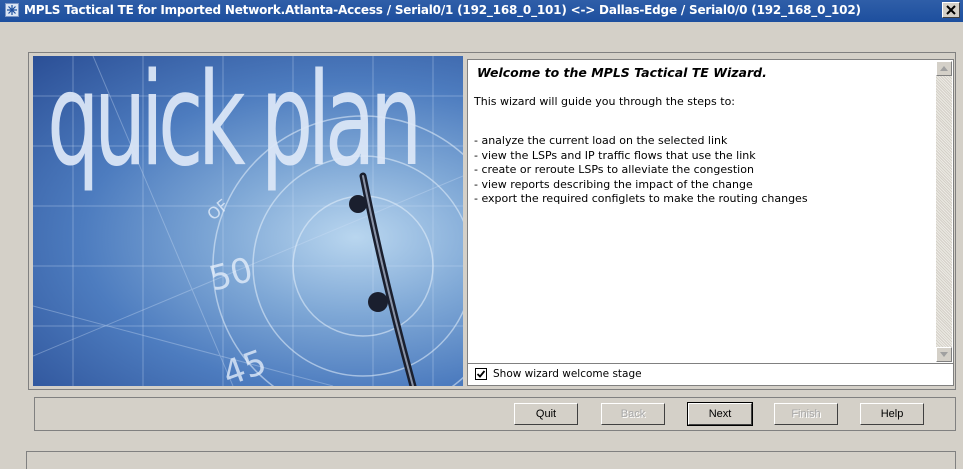 This screenshot has height=469, width=963. What do you see at coordinates (720, 414) in the screenshot?
I see `next-button: Next` at bounding box center [720, 414].